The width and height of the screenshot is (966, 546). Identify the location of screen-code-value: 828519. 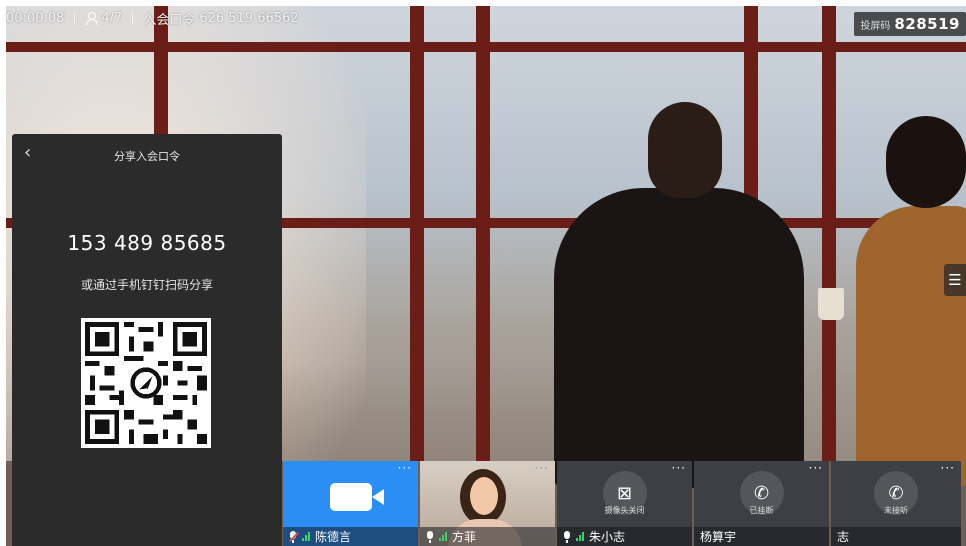
(927, 24).